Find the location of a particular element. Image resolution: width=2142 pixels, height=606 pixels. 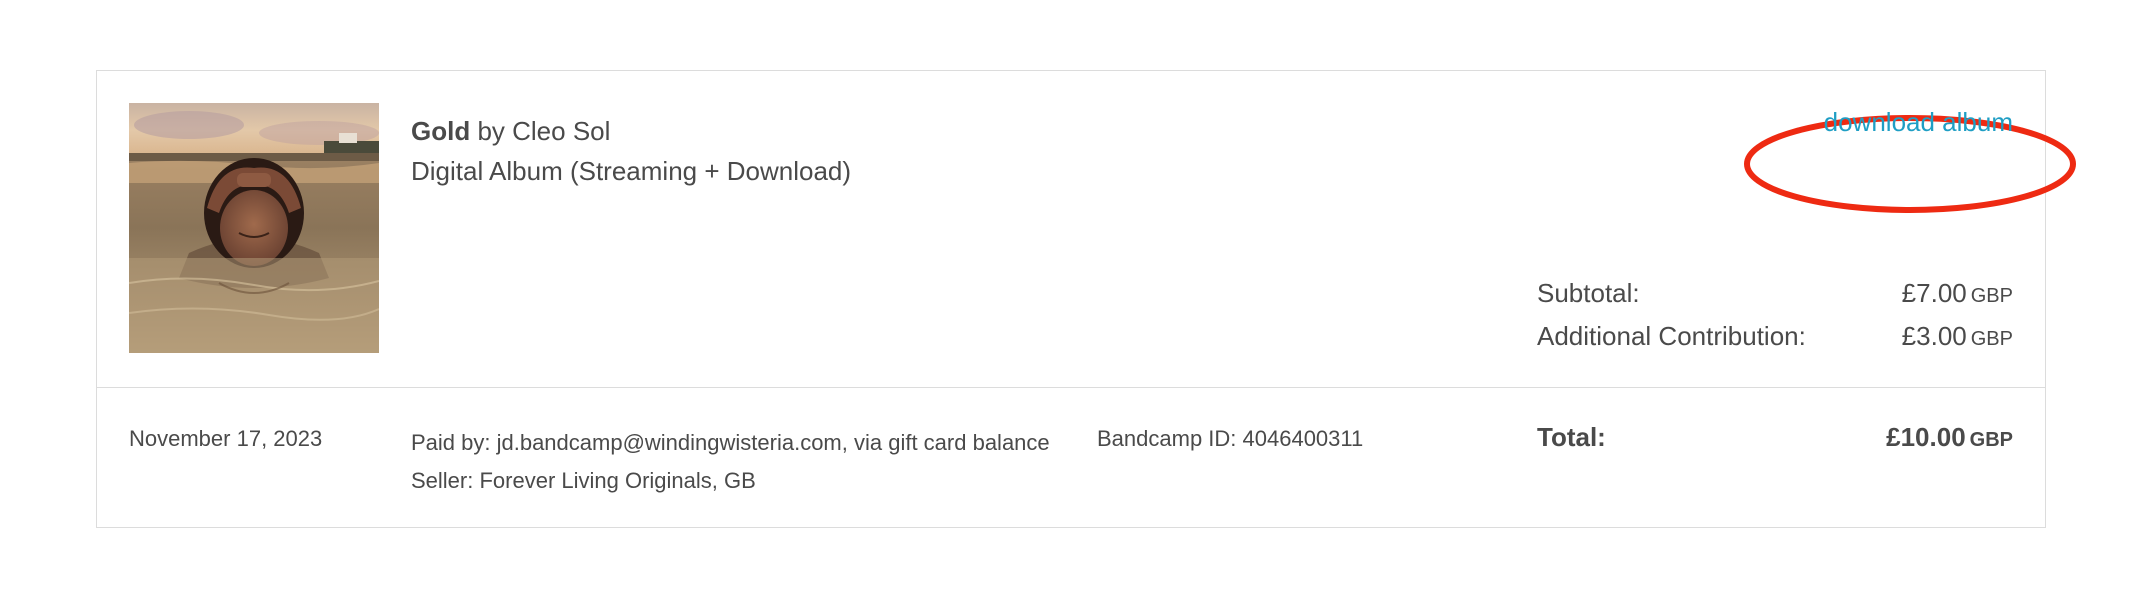

item-format: Digital Album (Streaming + Download) is located at coordinates (631, 171).